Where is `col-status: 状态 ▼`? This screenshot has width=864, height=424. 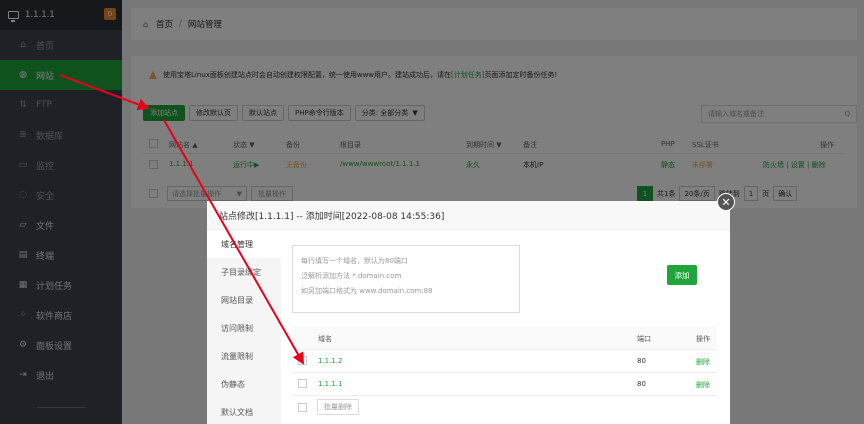 col-status: 状态 ▼ is located at coordinates (244, 145).